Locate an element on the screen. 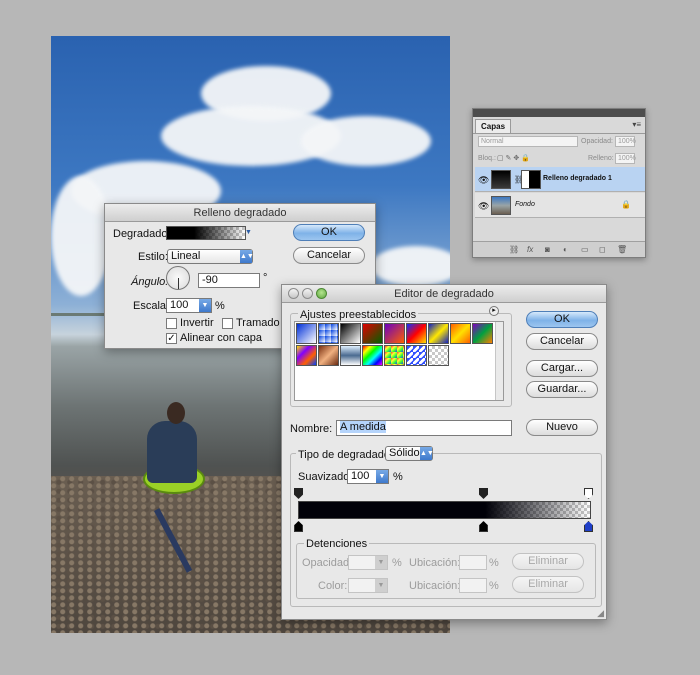  trash-icon: 🗑 is located at coordinates (622, 249).